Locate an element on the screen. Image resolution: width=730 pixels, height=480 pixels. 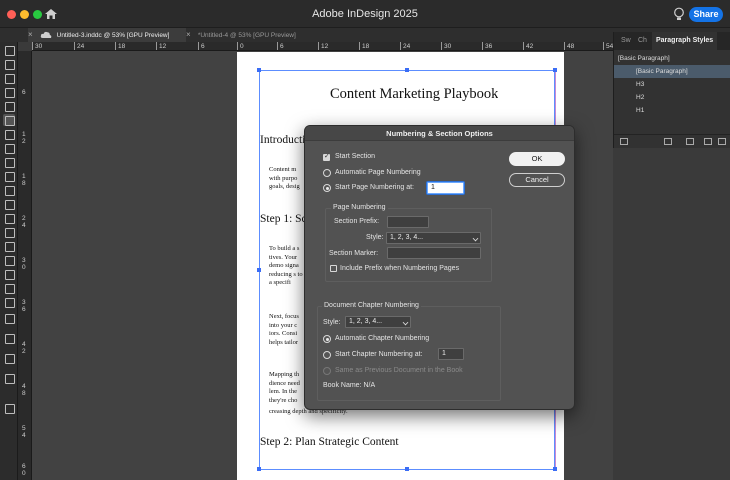
rectangle-frame-tool-icon is located at coordinates (9, 176).